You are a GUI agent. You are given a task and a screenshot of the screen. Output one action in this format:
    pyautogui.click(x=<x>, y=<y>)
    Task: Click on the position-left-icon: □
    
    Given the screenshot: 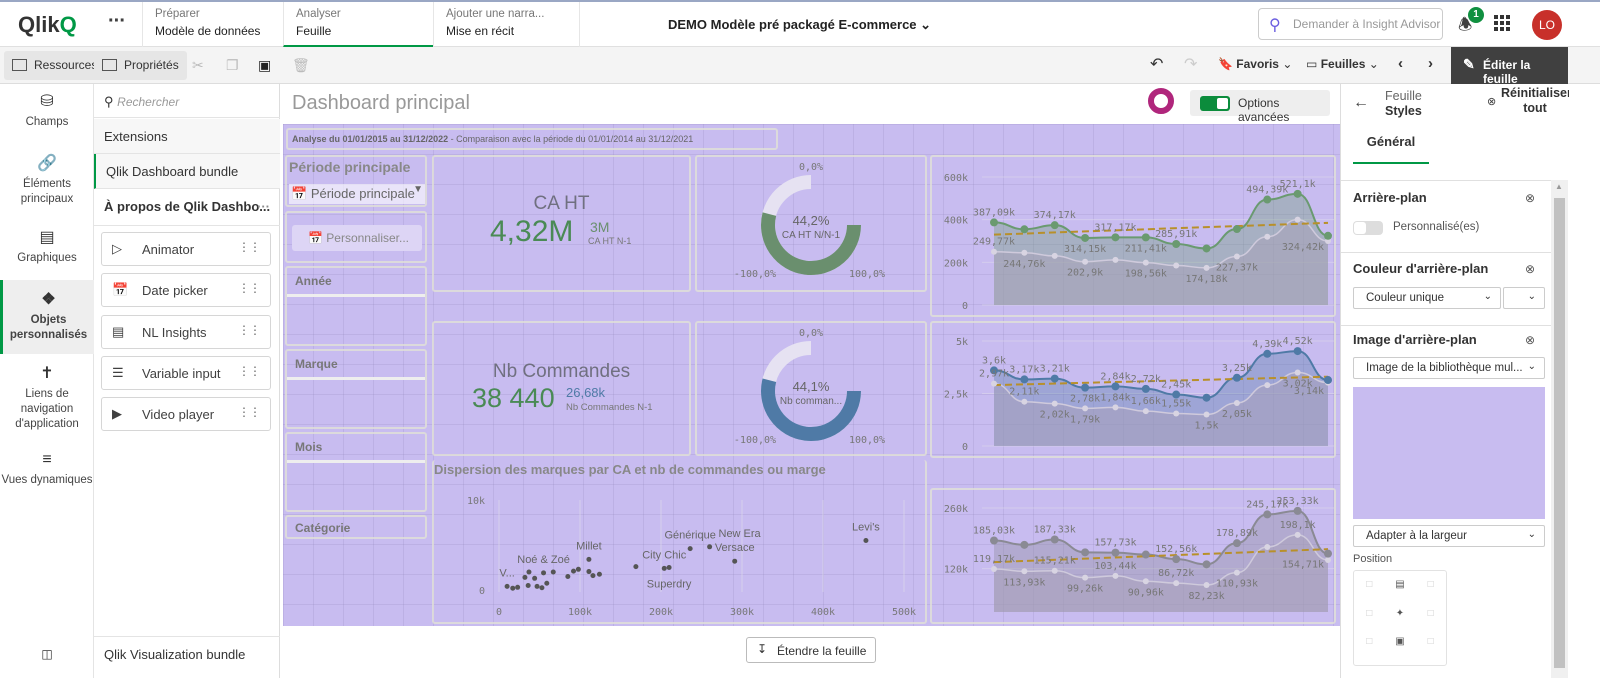 What is the action you would take?
    pyautogui.click(x=1369, y=622)
    